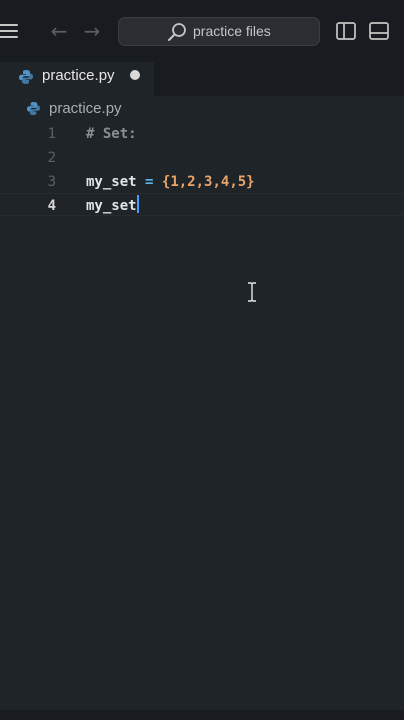 This screenshot has width=404, height=720. I want to click on code-line-2: 2, so click(202, 158).